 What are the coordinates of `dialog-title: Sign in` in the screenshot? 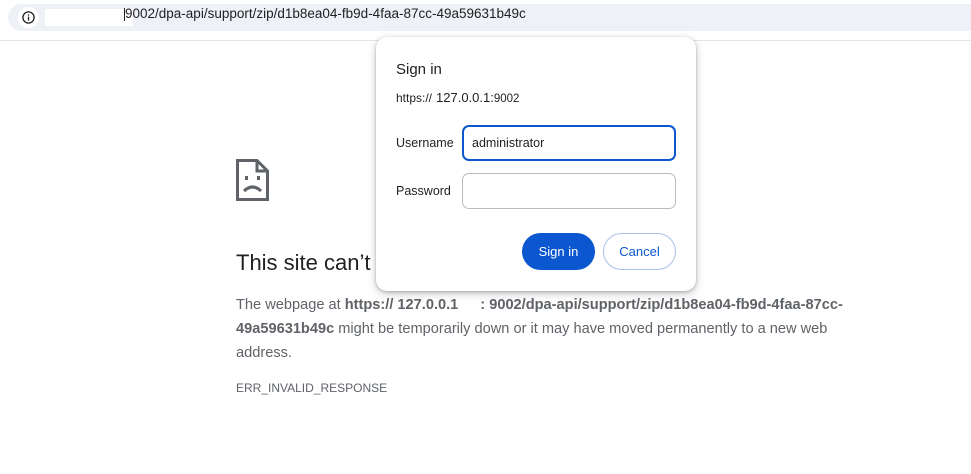 It's located at (419, 69).